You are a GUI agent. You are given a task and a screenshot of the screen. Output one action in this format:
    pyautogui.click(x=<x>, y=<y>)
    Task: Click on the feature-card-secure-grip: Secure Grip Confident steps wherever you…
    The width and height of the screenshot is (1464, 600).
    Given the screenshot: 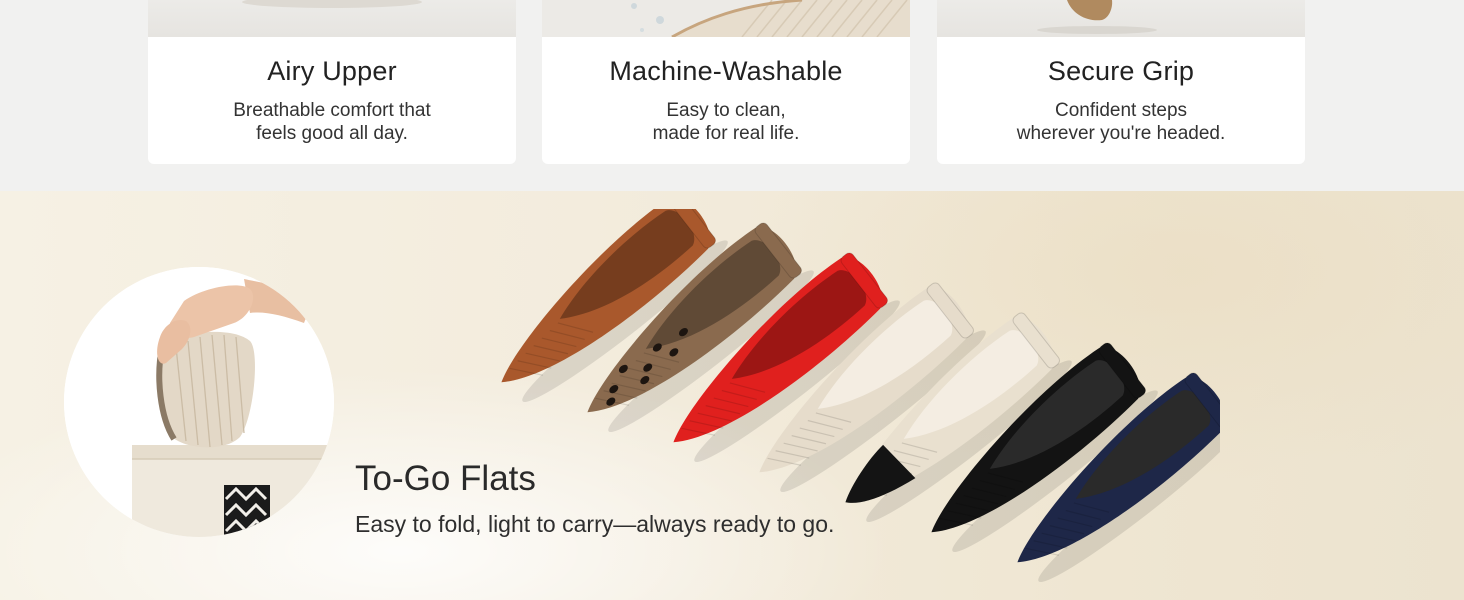 What is the action you would take?
    pyautogui.click(x=1121, y=82)
    